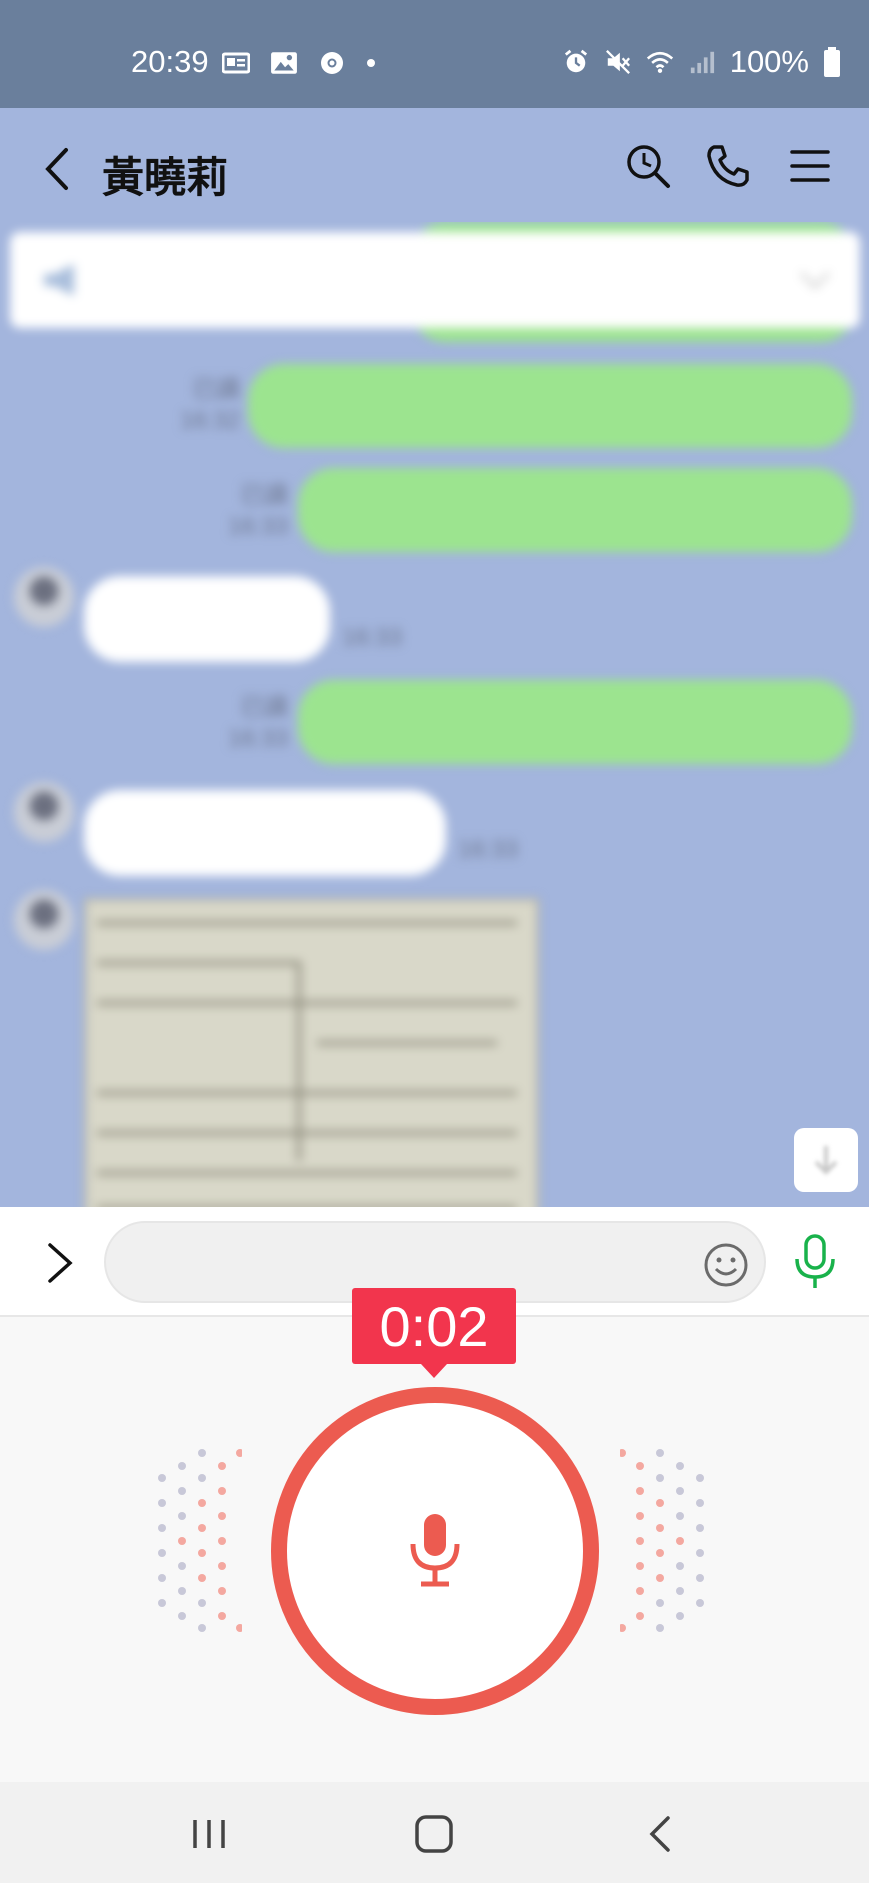 This screenshot has width=869, height=1883. What do you see at coordinates (58, 169) in the screenshot?
I see `back-icon` at bounding box center [58, 169].